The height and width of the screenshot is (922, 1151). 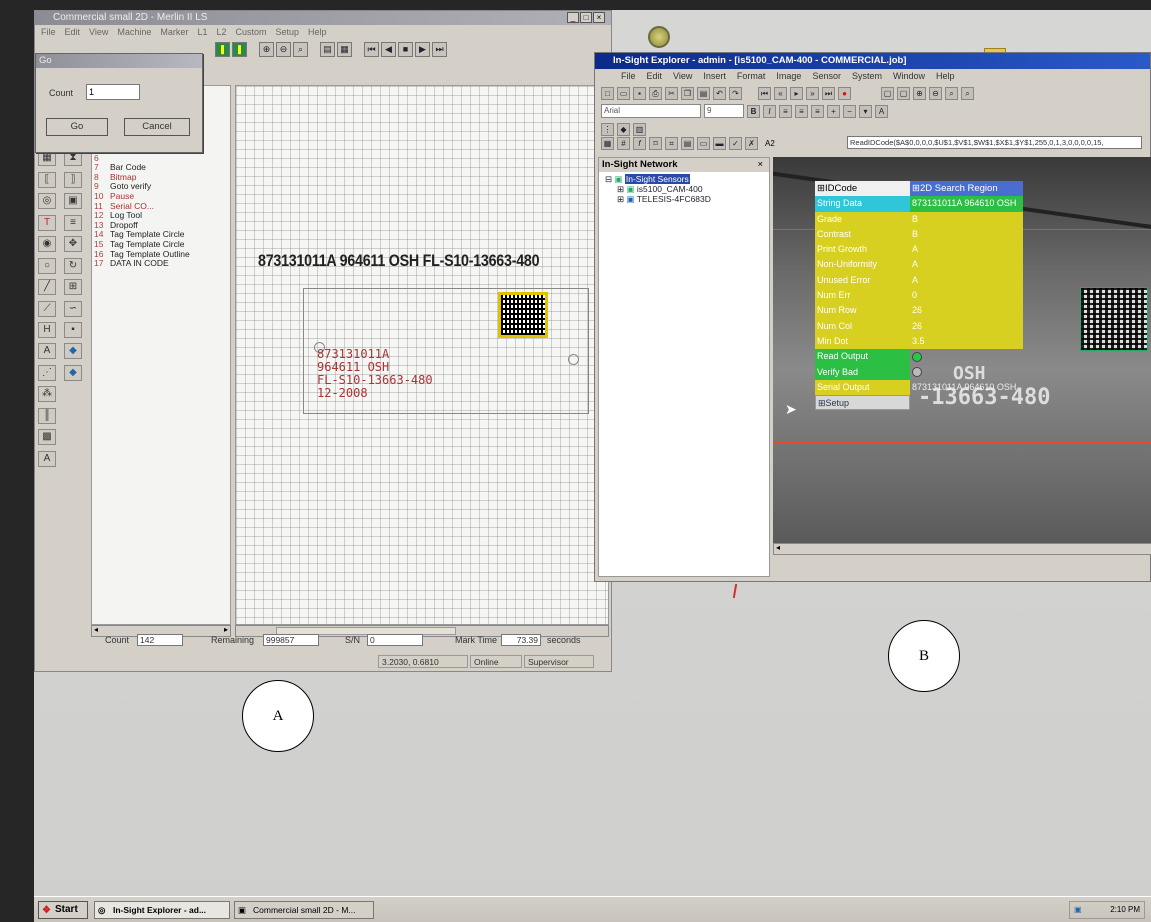 What do you see at coordinates (849, 111) in the screenshot?
I see `decimal-dec-icon: −` at bounding box center [849, 111].